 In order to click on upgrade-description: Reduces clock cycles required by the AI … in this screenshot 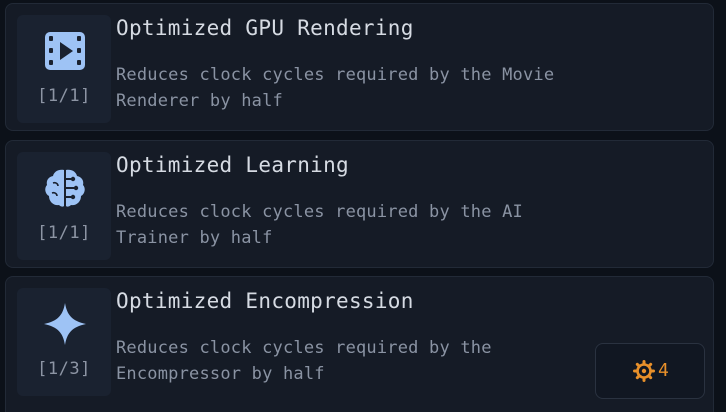, I will do `click(319, 225)`.